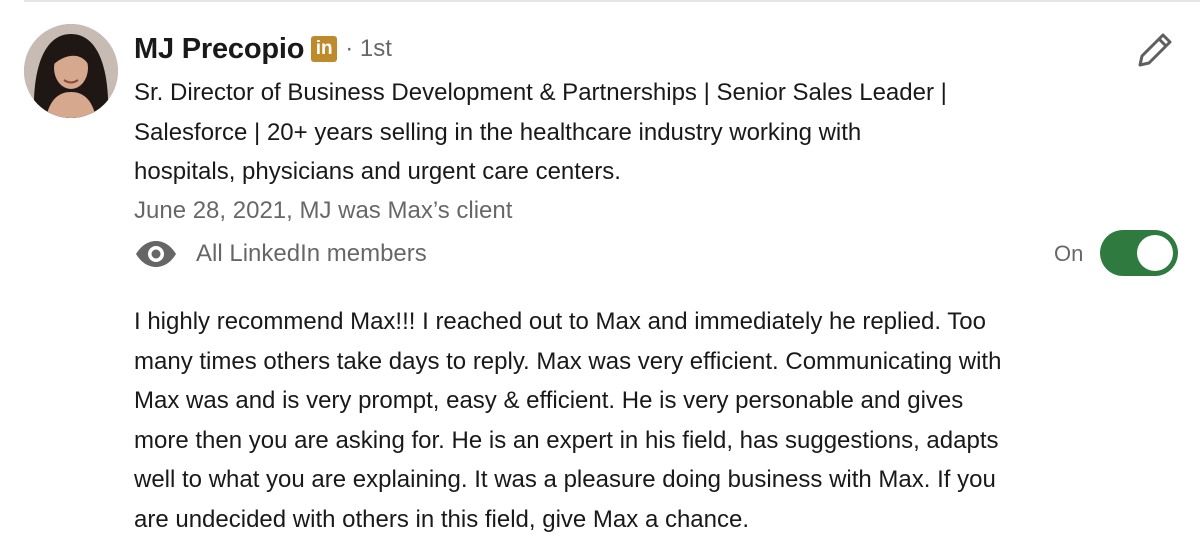 This screenshot has width=1200, height=542. I want to click on top-divider, so click(612, 1).